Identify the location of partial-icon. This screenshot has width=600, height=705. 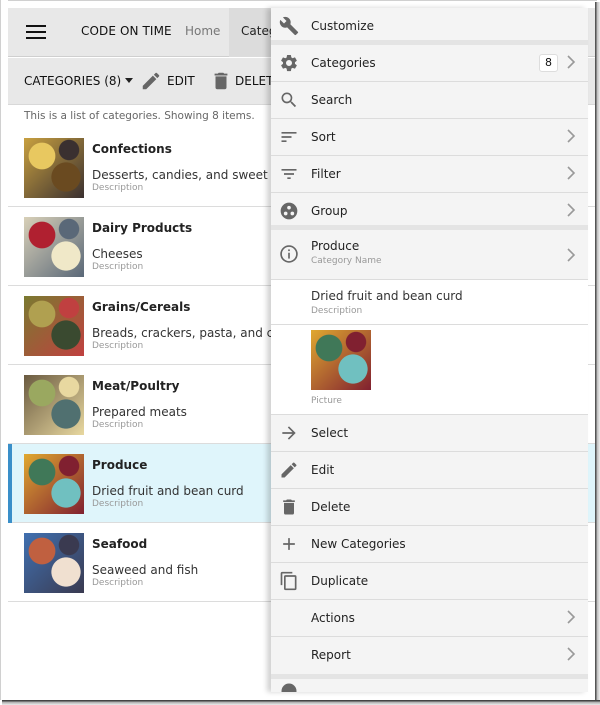
(289, 687).